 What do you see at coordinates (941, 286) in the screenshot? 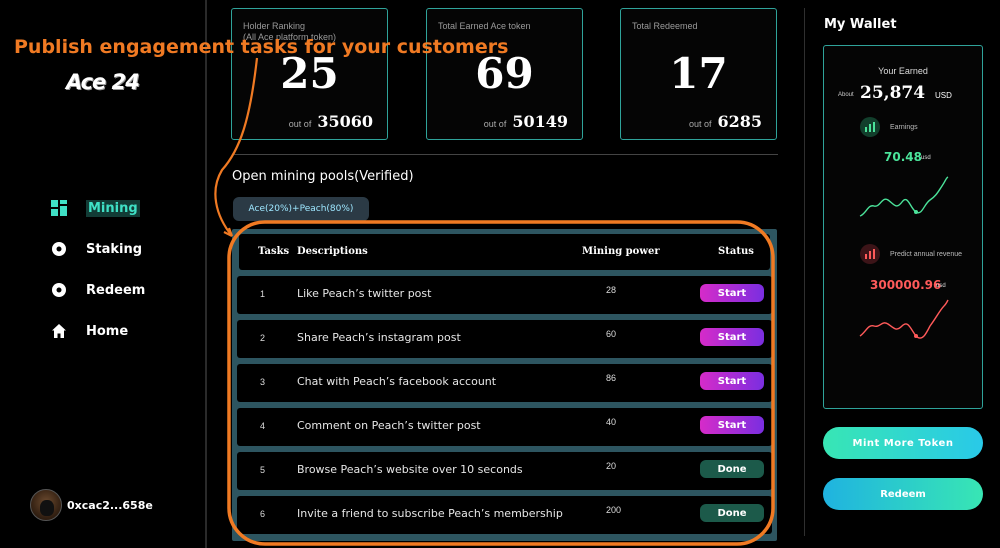
I see `predict-unit: usd` at bounding box center [941, 286].